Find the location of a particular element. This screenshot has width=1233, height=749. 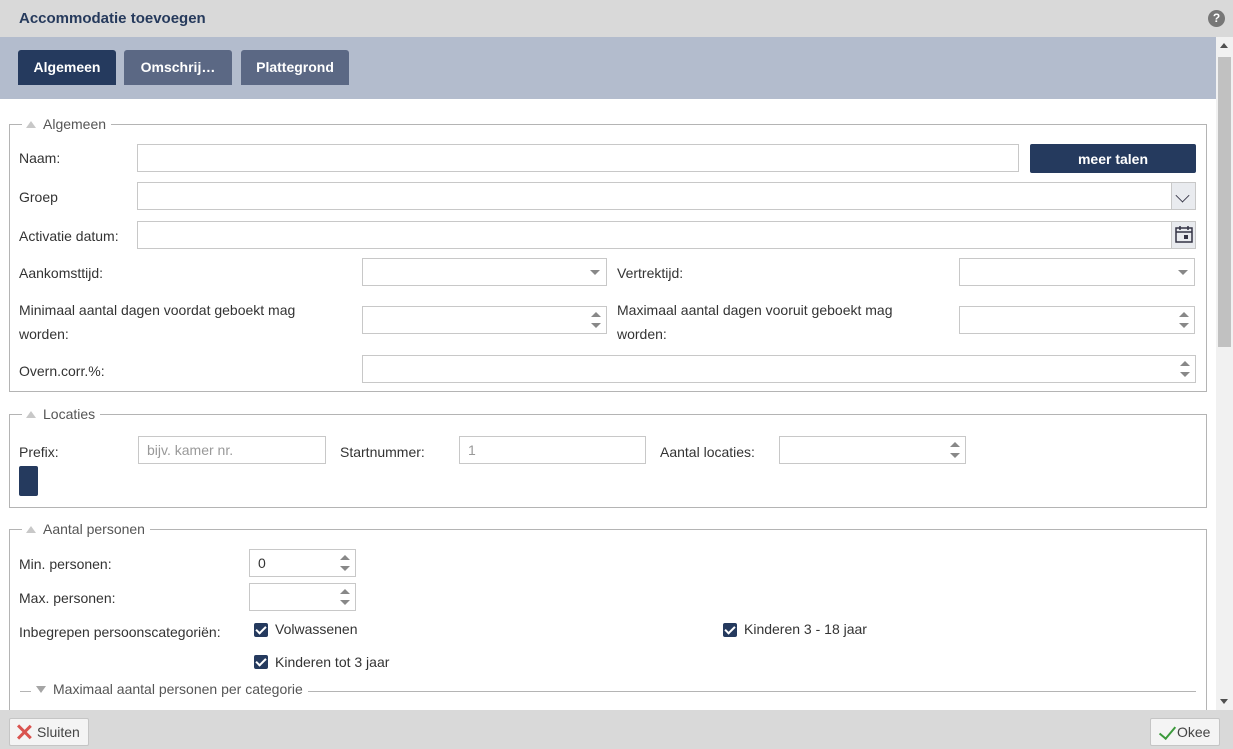

prefix-label: Prefix: is located at coordinates (39, 452).